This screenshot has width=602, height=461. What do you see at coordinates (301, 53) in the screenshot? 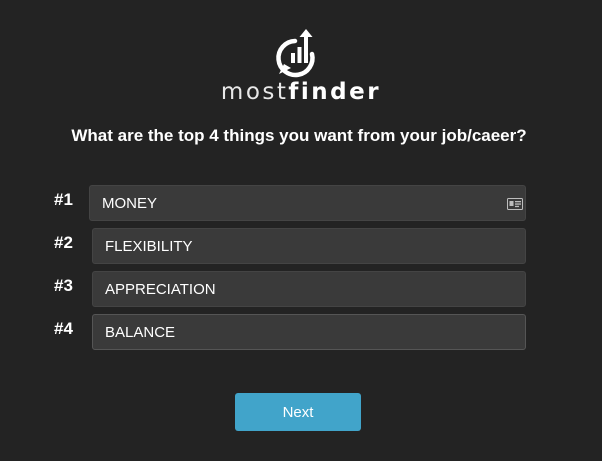
I see `mostfinder-logo-icon` at bounding box center [301, 53].